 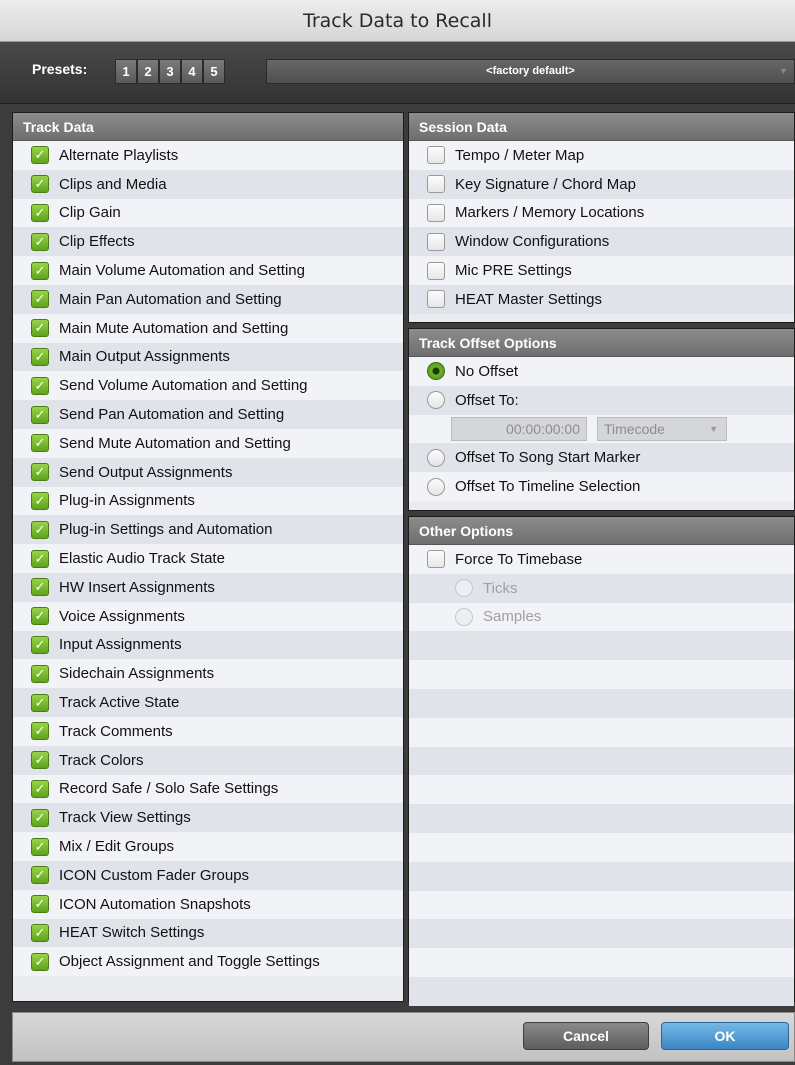 I want to click on list-item-label: HEAT Switch Settings, so click(x=132, y=933).